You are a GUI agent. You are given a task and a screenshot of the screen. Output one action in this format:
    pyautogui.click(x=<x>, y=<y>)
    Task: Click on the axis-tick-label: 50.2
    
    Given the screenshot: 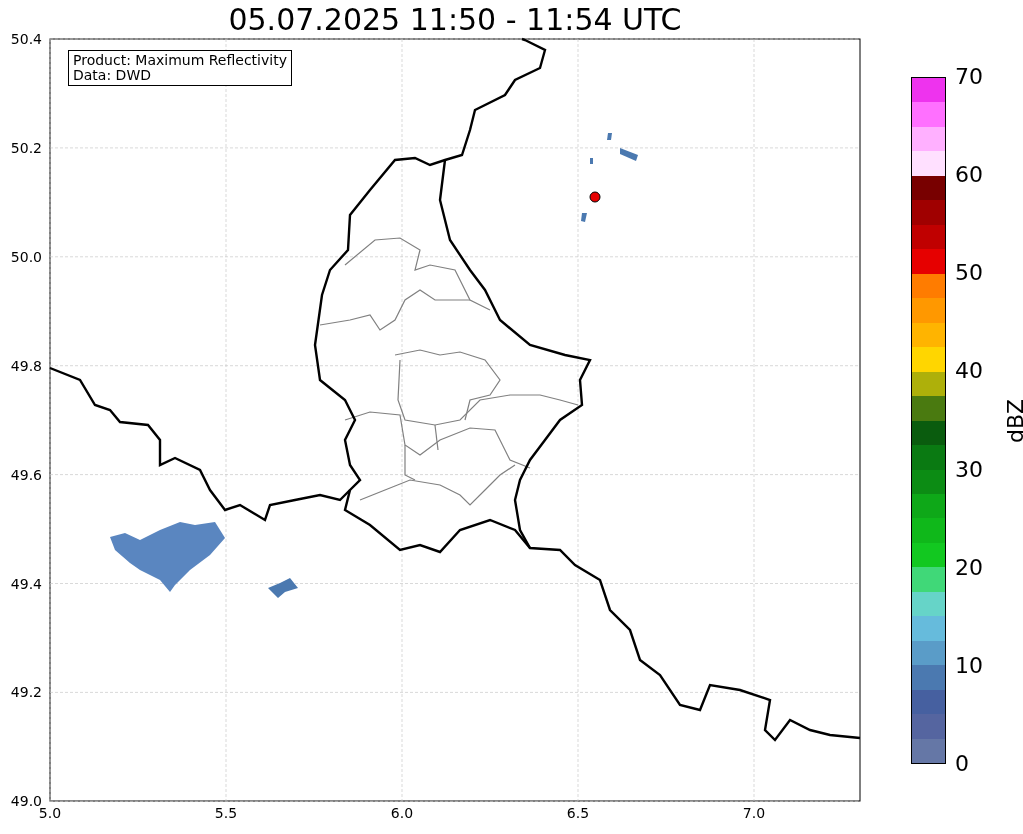 What is the action you would take?
    pyautogui.click(x=26, y=147)
    